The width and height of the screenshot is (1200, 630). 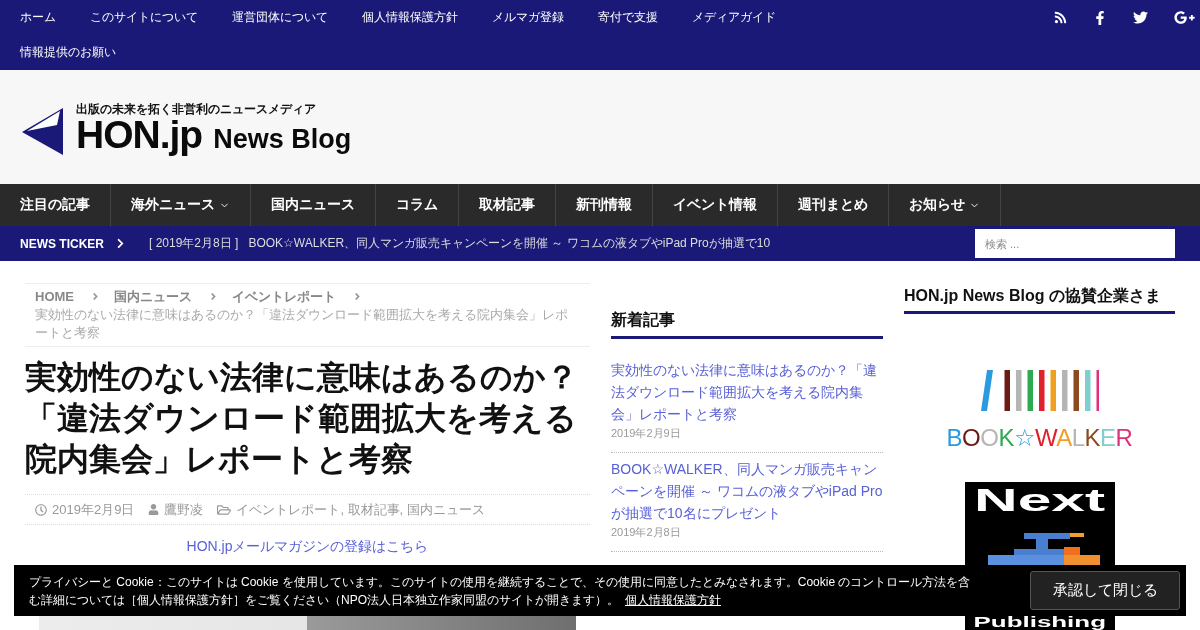 I want to click on top-menu-link: 個人情報保護方針, so click(x=410, y=17).